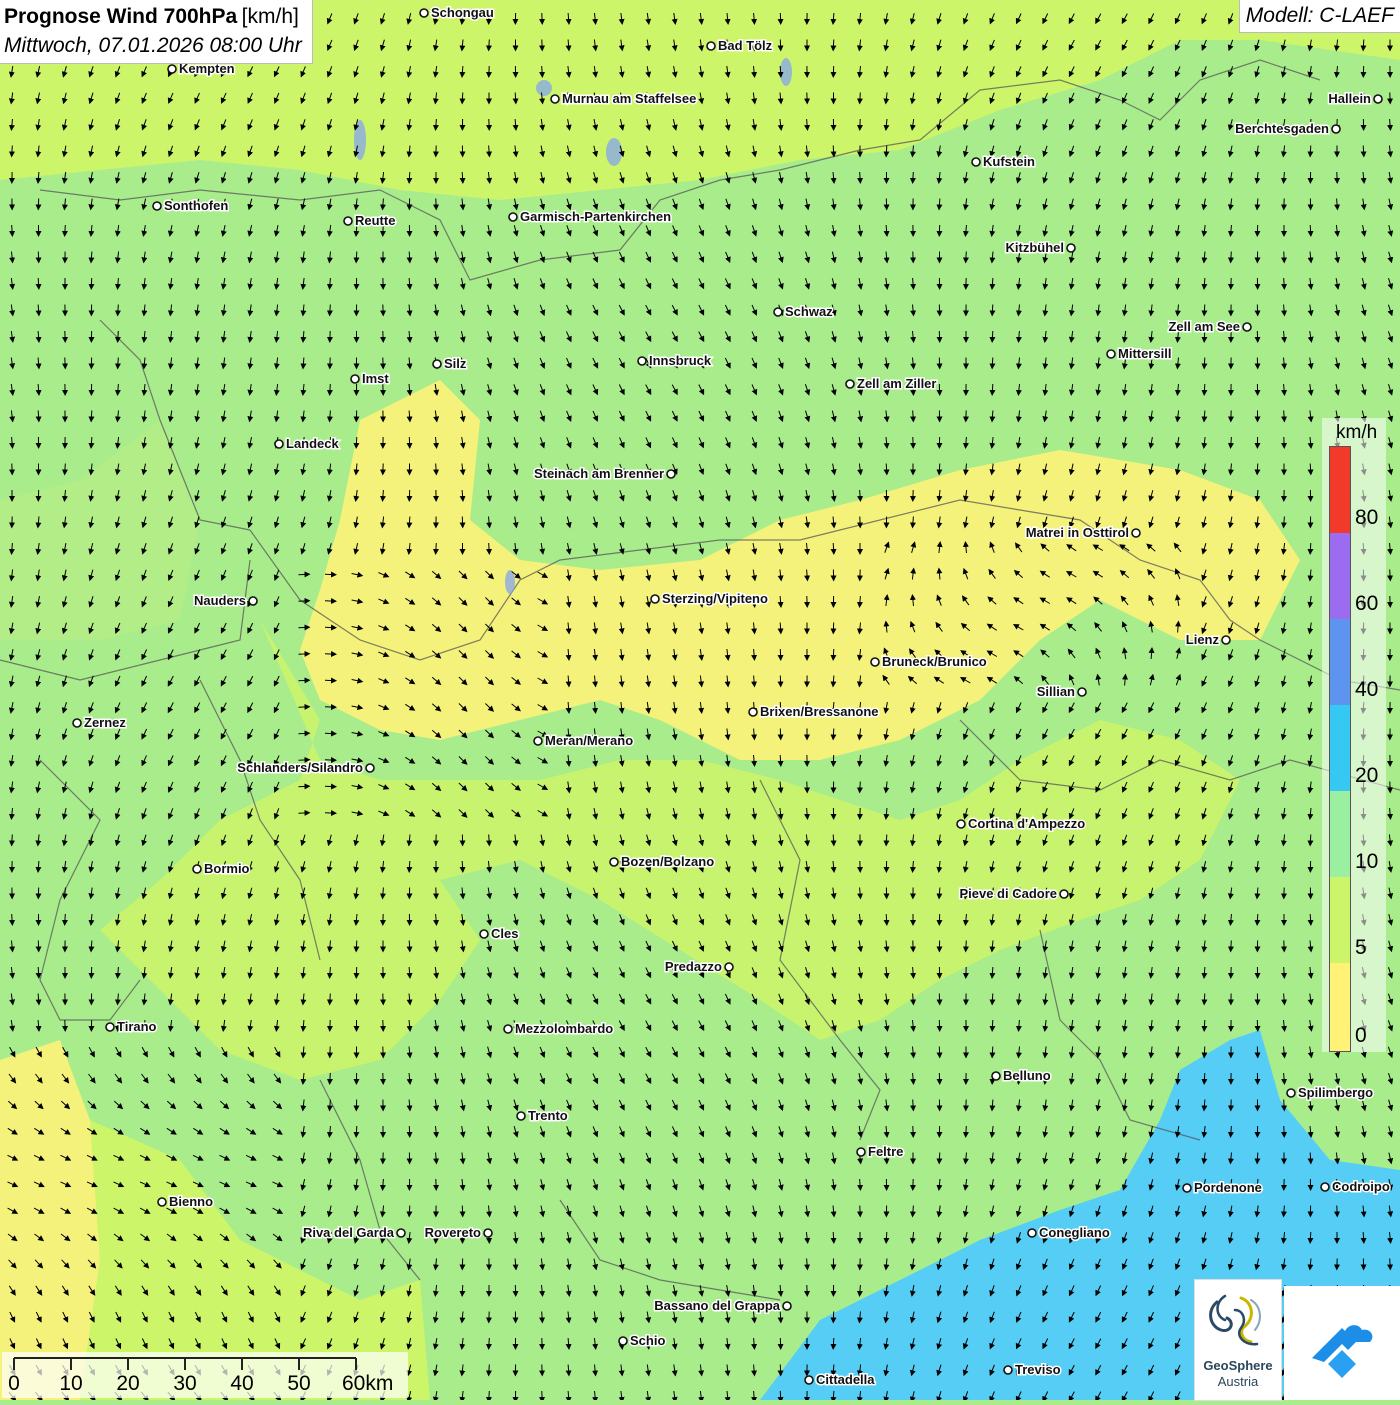 The height and width of the screenshot is (1405, 1400). Describe the element at coordinates (455, 363) in the screenshot. I see `city-label: Silz` at that location.